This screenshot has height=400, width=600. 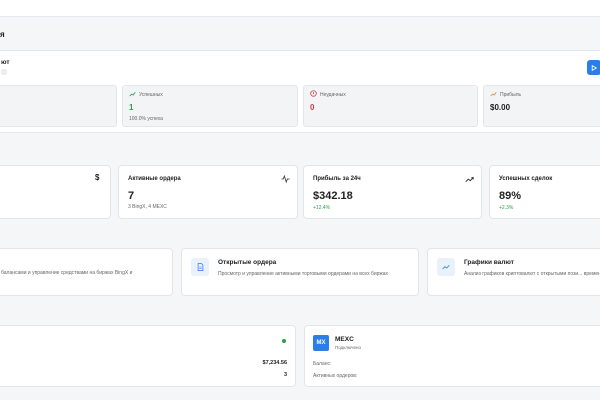 What do you see at coordinates (489, 262) in the screenshot?
I see `feature-title: Графики валют` at bounding box center [489, 262].